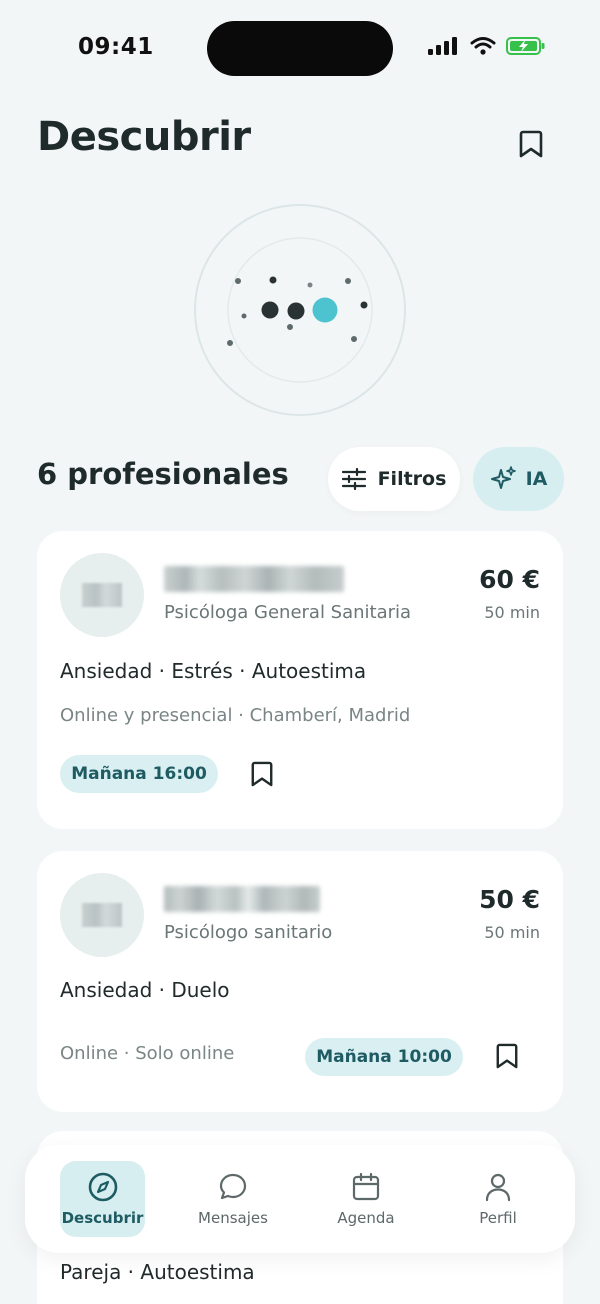  Describe the element at coordinates (102, 1187) in the screenshot. I see `compass-icon` at that location.